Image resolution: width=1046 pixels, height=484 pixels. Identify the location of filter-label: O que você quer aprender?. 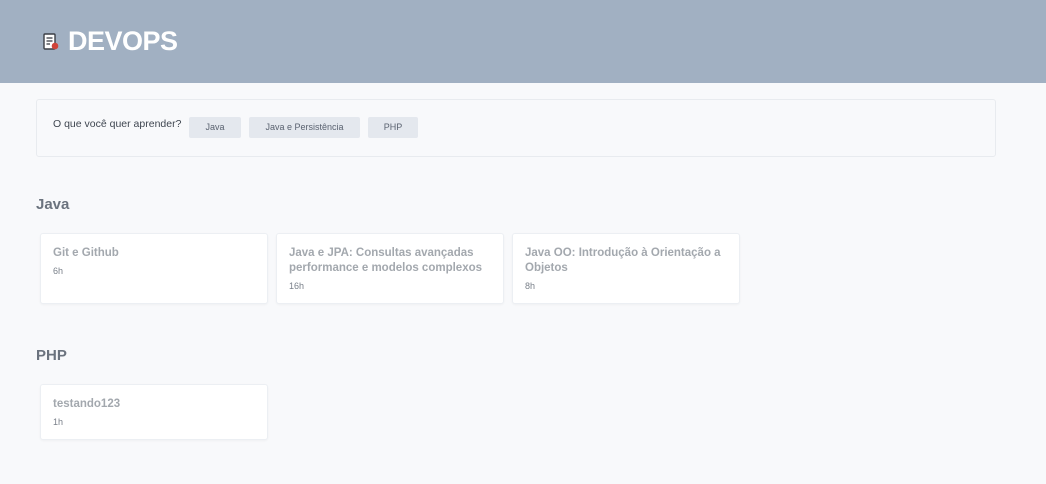
(117, 124).